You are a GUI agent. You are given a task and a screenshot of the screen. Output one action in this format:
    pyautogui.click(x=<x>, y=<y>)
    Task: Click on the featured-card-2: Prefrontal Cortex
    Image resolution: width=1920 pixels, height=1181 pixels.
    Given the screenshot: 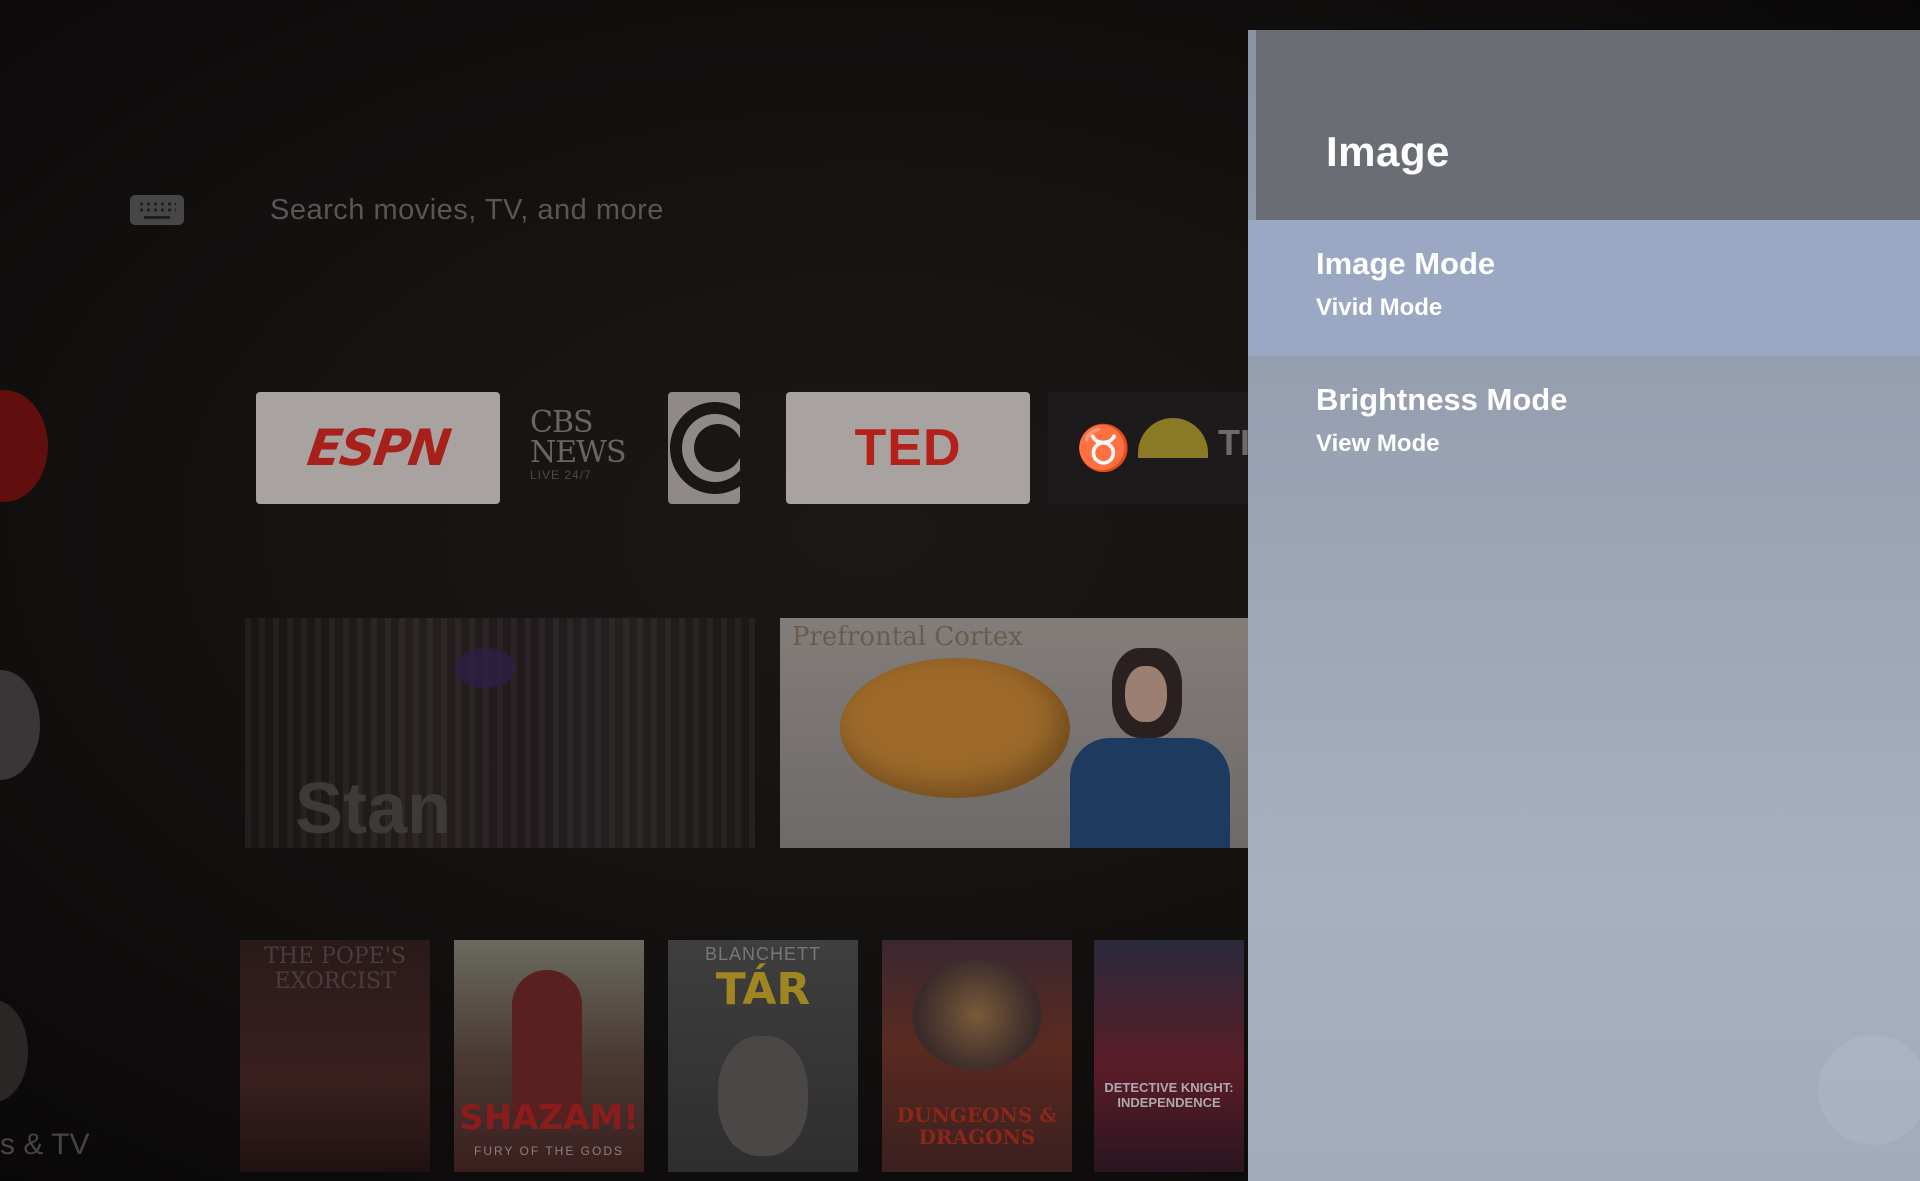 What is the action you would take?
    pyautogui.click(x=1015, y=733)
    